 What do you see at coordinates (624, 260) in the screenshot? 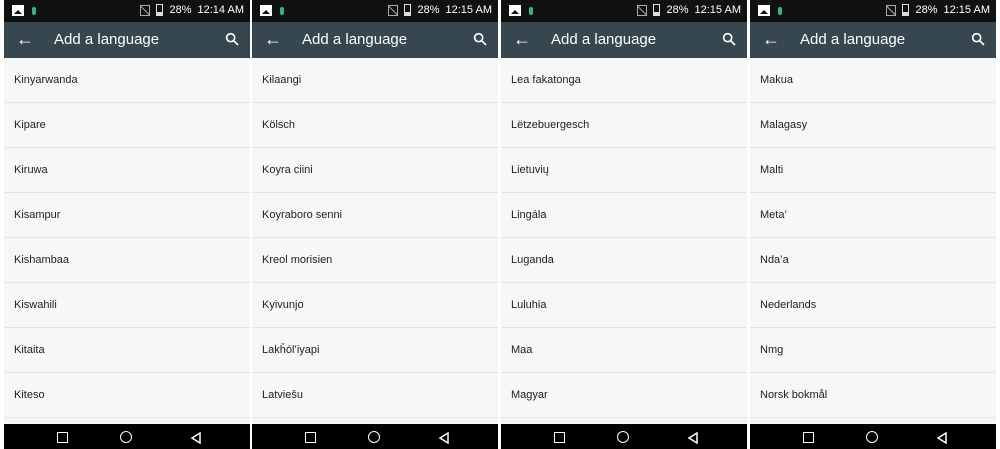
I see `language-item: Luganda` at bounding box center [624, 260].